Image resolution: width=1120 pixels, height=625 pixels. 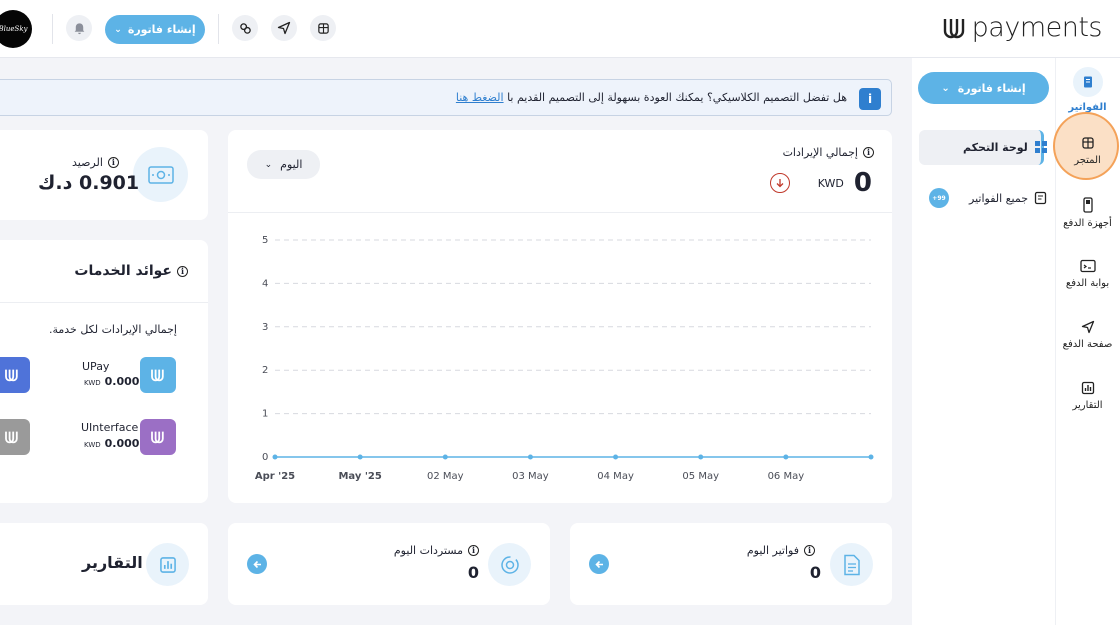 I want to click on today-refunds-value: 0, so click(x=473, y=572).